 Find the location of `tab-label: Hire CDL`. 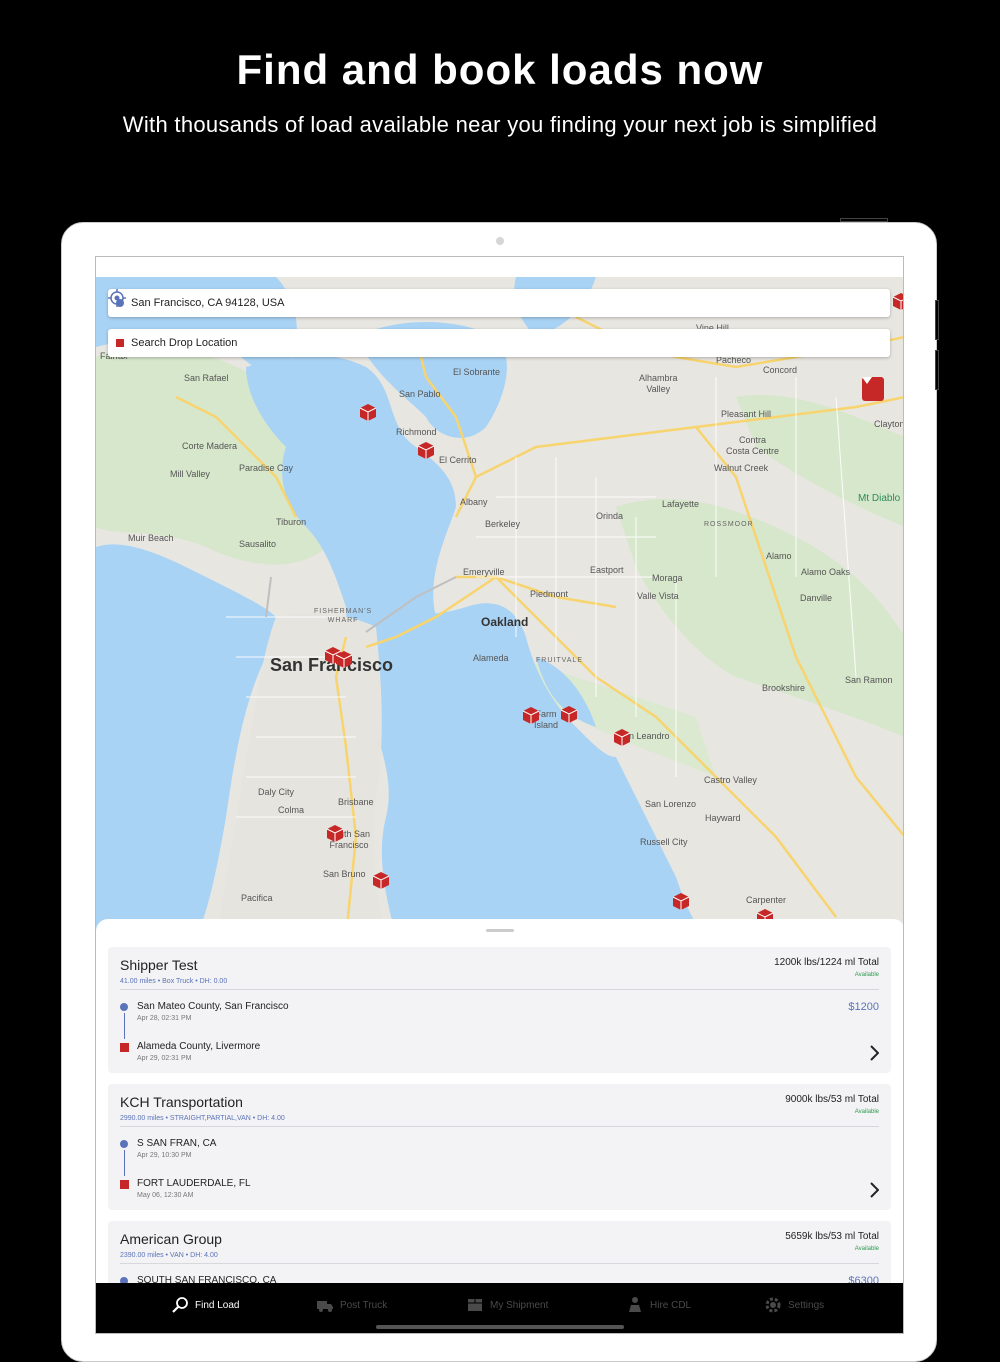

tab-label: Hire CDL is located at coordinates (671, 1305).